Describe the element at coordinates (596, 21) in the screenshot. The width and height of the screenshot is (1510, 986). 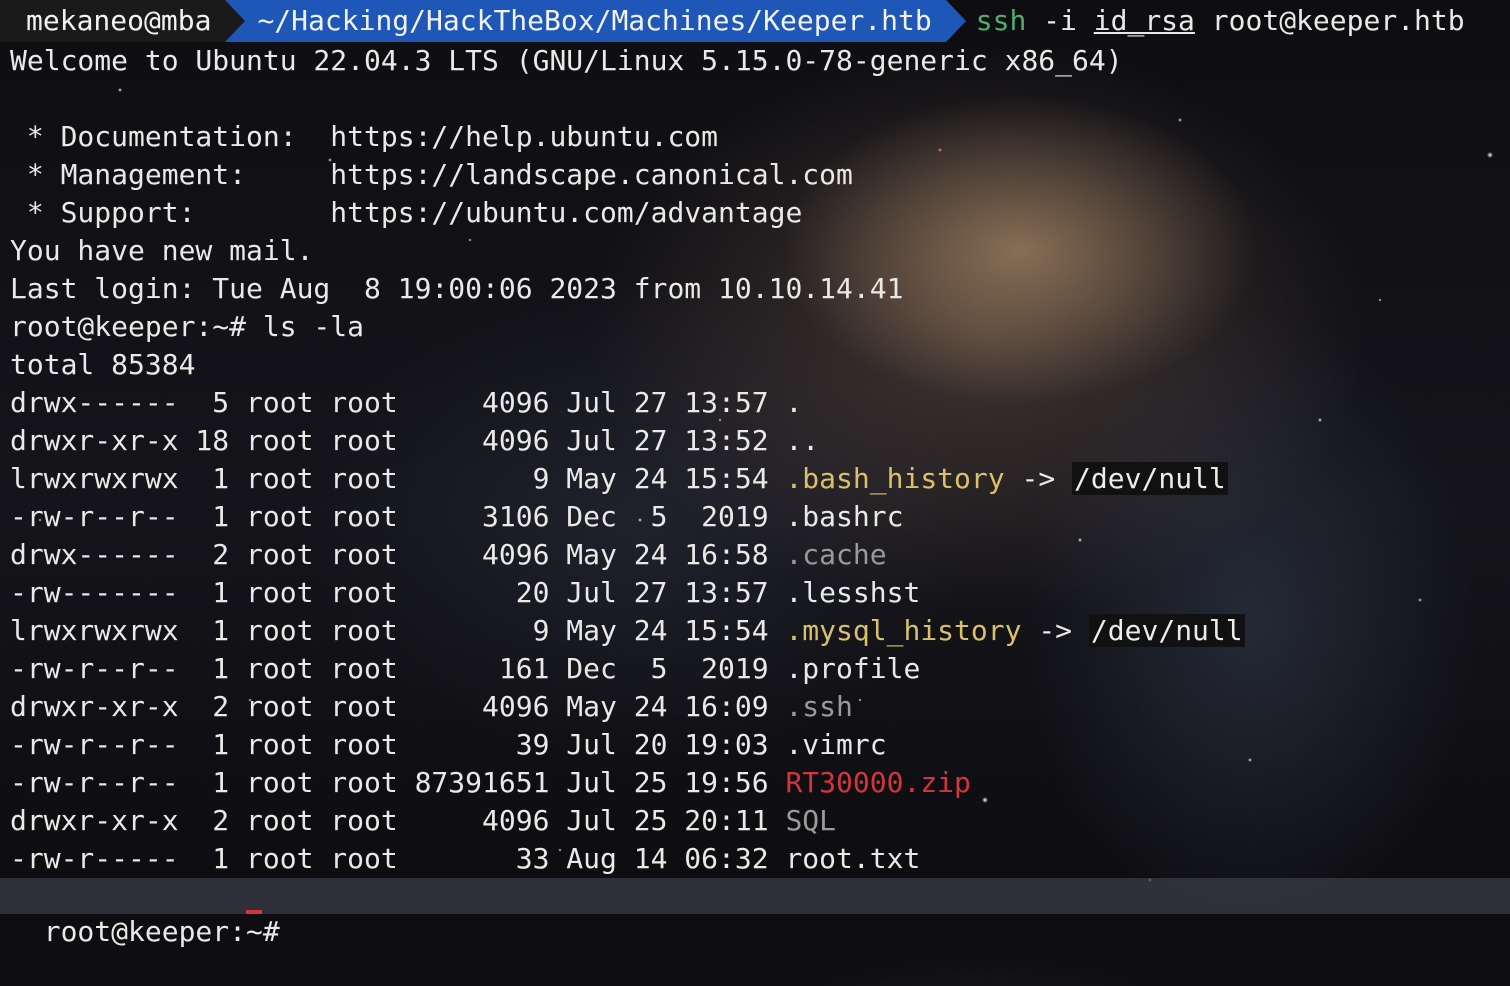
I see `prompt-path: ~/Hacking/HackTheBox/Machines/Keeper.htb` at that location.